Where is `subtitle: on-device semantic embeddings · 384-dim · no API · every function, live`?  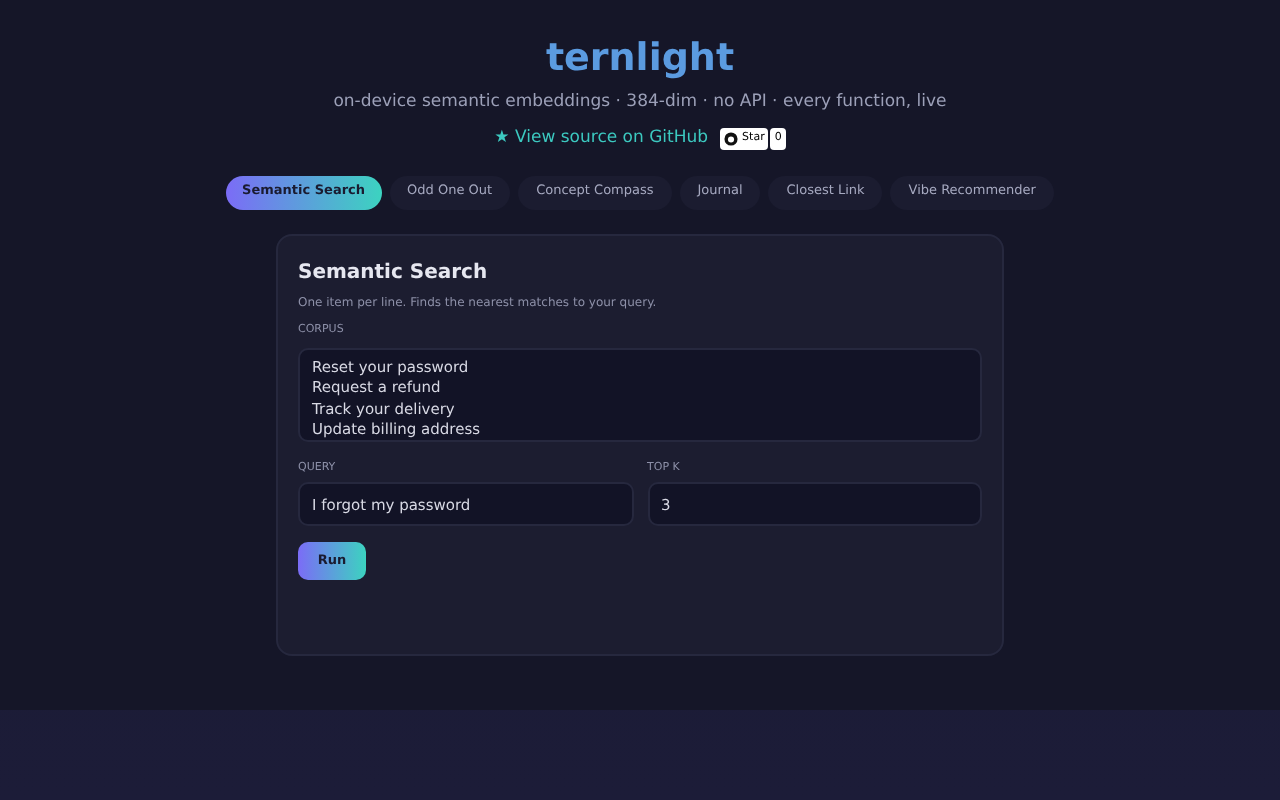
subtitle: on-device semantic embeddings · 384-dim · no API · every function, live is located at coordinates (640, 103).